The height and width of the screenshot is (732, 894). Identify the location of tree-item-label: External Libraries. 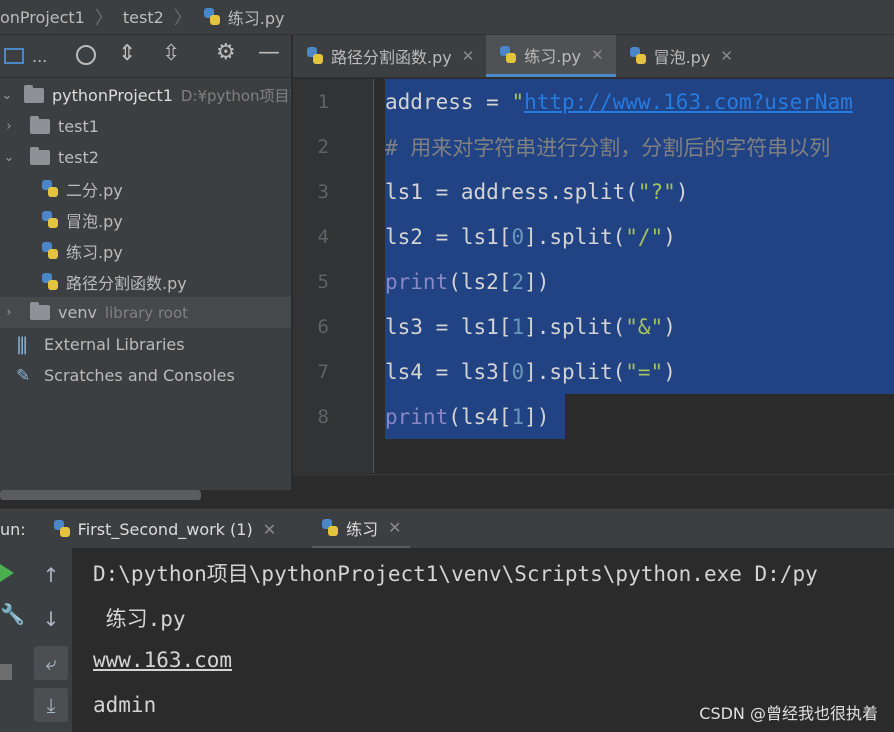
(114, 344).